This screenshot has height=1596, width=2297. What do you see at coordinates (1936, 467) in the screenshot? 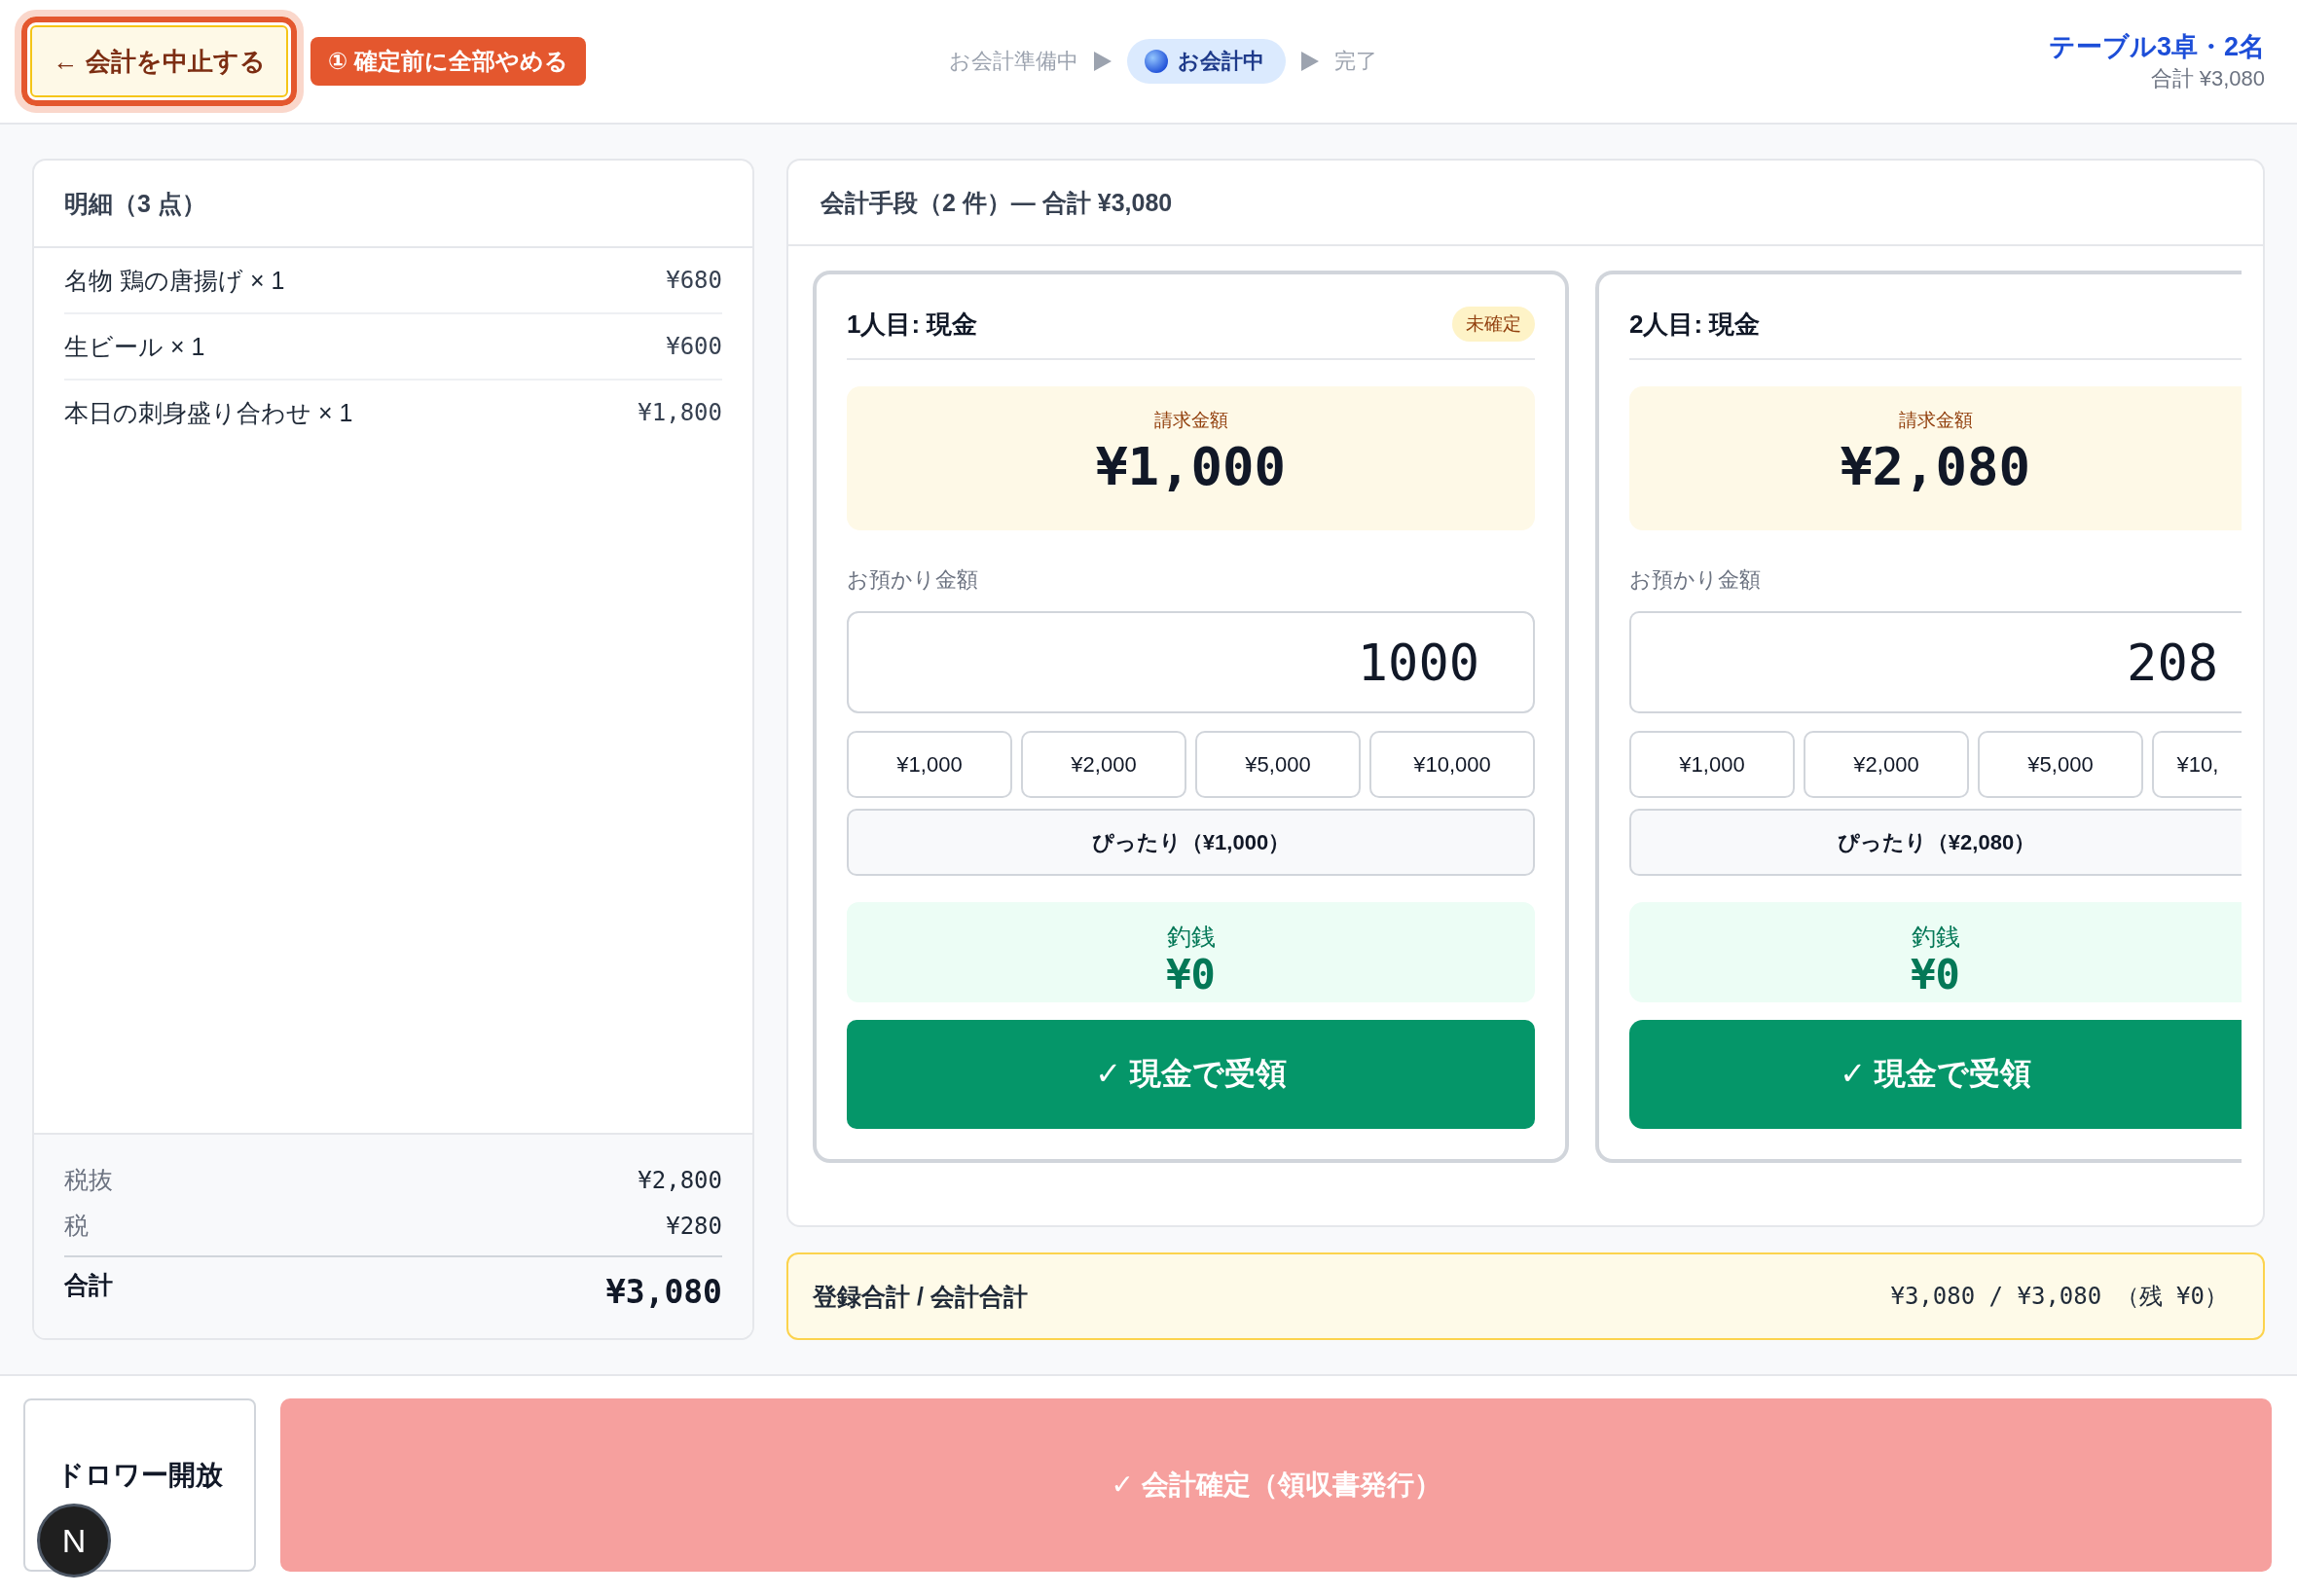
I see `amount-due-value: ¥2,080` at bounding box center [1936, 467].